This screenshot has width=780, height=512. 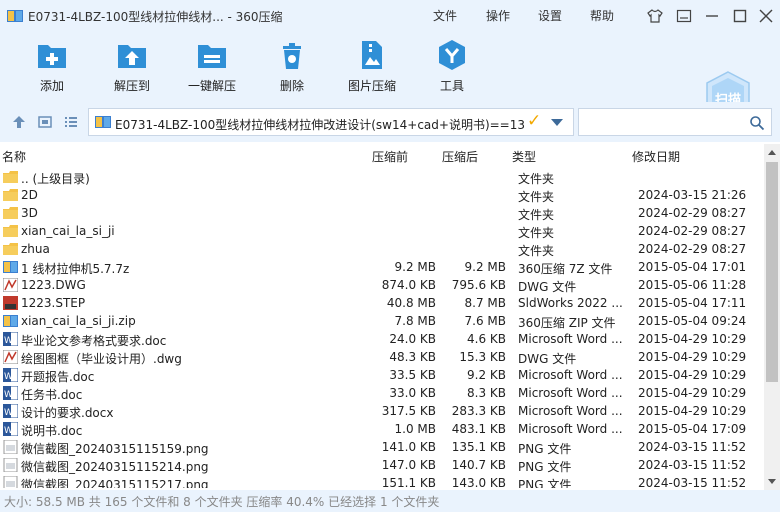 What do you see at coordinates (10, 267) in the screenshot?
I see `archive-icon` at bounding box center [10, 267].